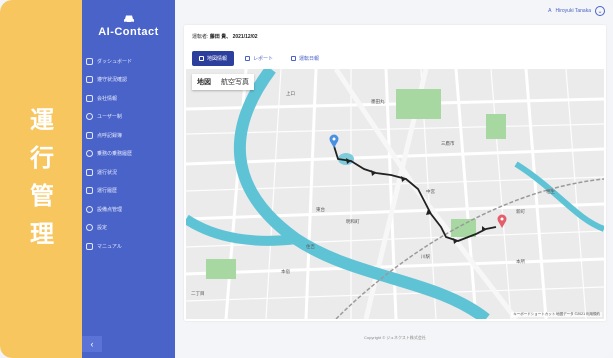 Image resolution: width=613 pixels, height=358 pixels. Describe the element at coordinates (109, 117) in the screenshot. I see `sidebar-item-label: ユーザー制` at that location.